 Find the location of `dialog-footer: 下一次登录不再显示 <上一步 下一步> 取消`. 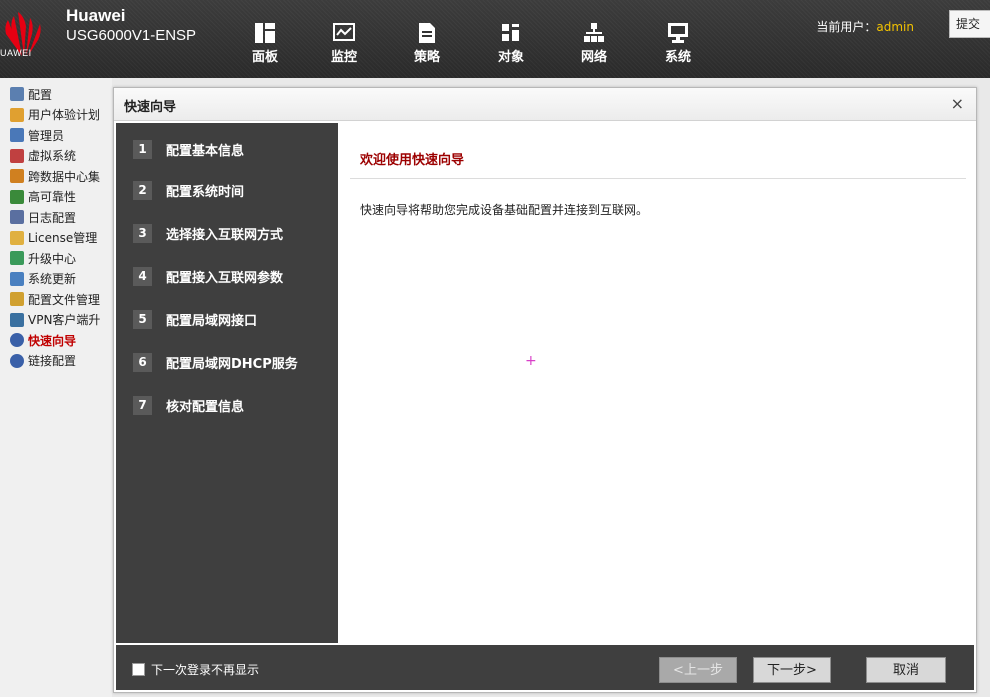

dialog-footer: 下一次登录不再显示 <上一步 下一步> 取消 is located at coordinates (545, 667).